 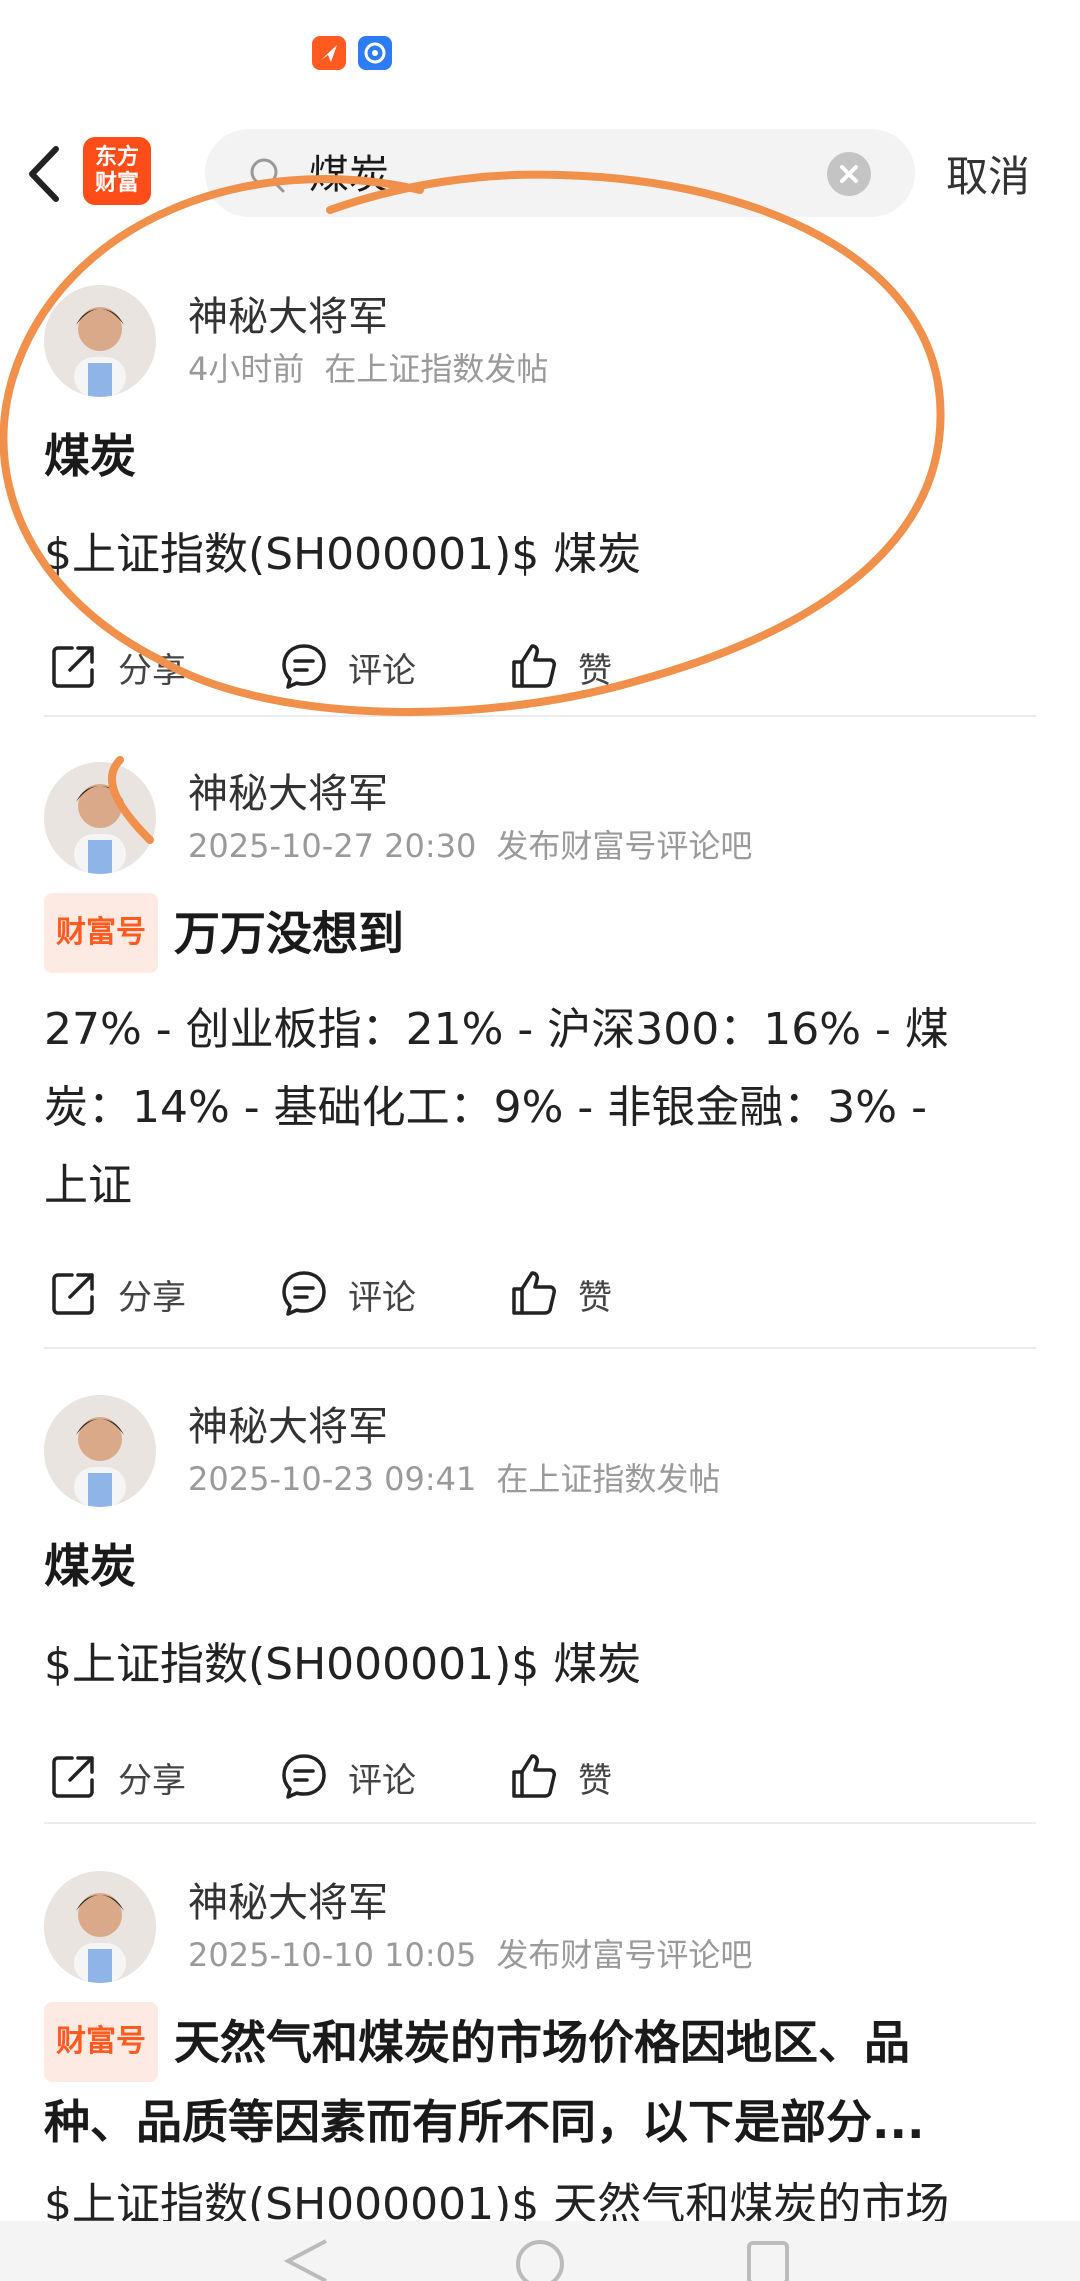 I want to click on cancel-button: 取消, so click(x=988, y=173).